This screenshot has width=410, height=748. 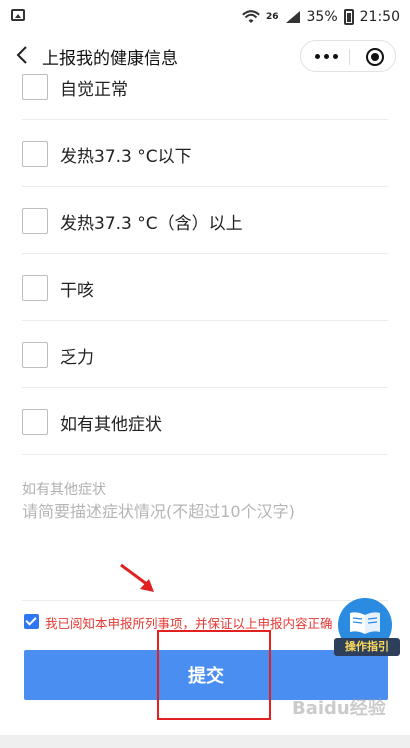 What do you see at coordinates (272, 17) in the screenshot?
I see `network-type: 26` at bounding box center [272, 17].